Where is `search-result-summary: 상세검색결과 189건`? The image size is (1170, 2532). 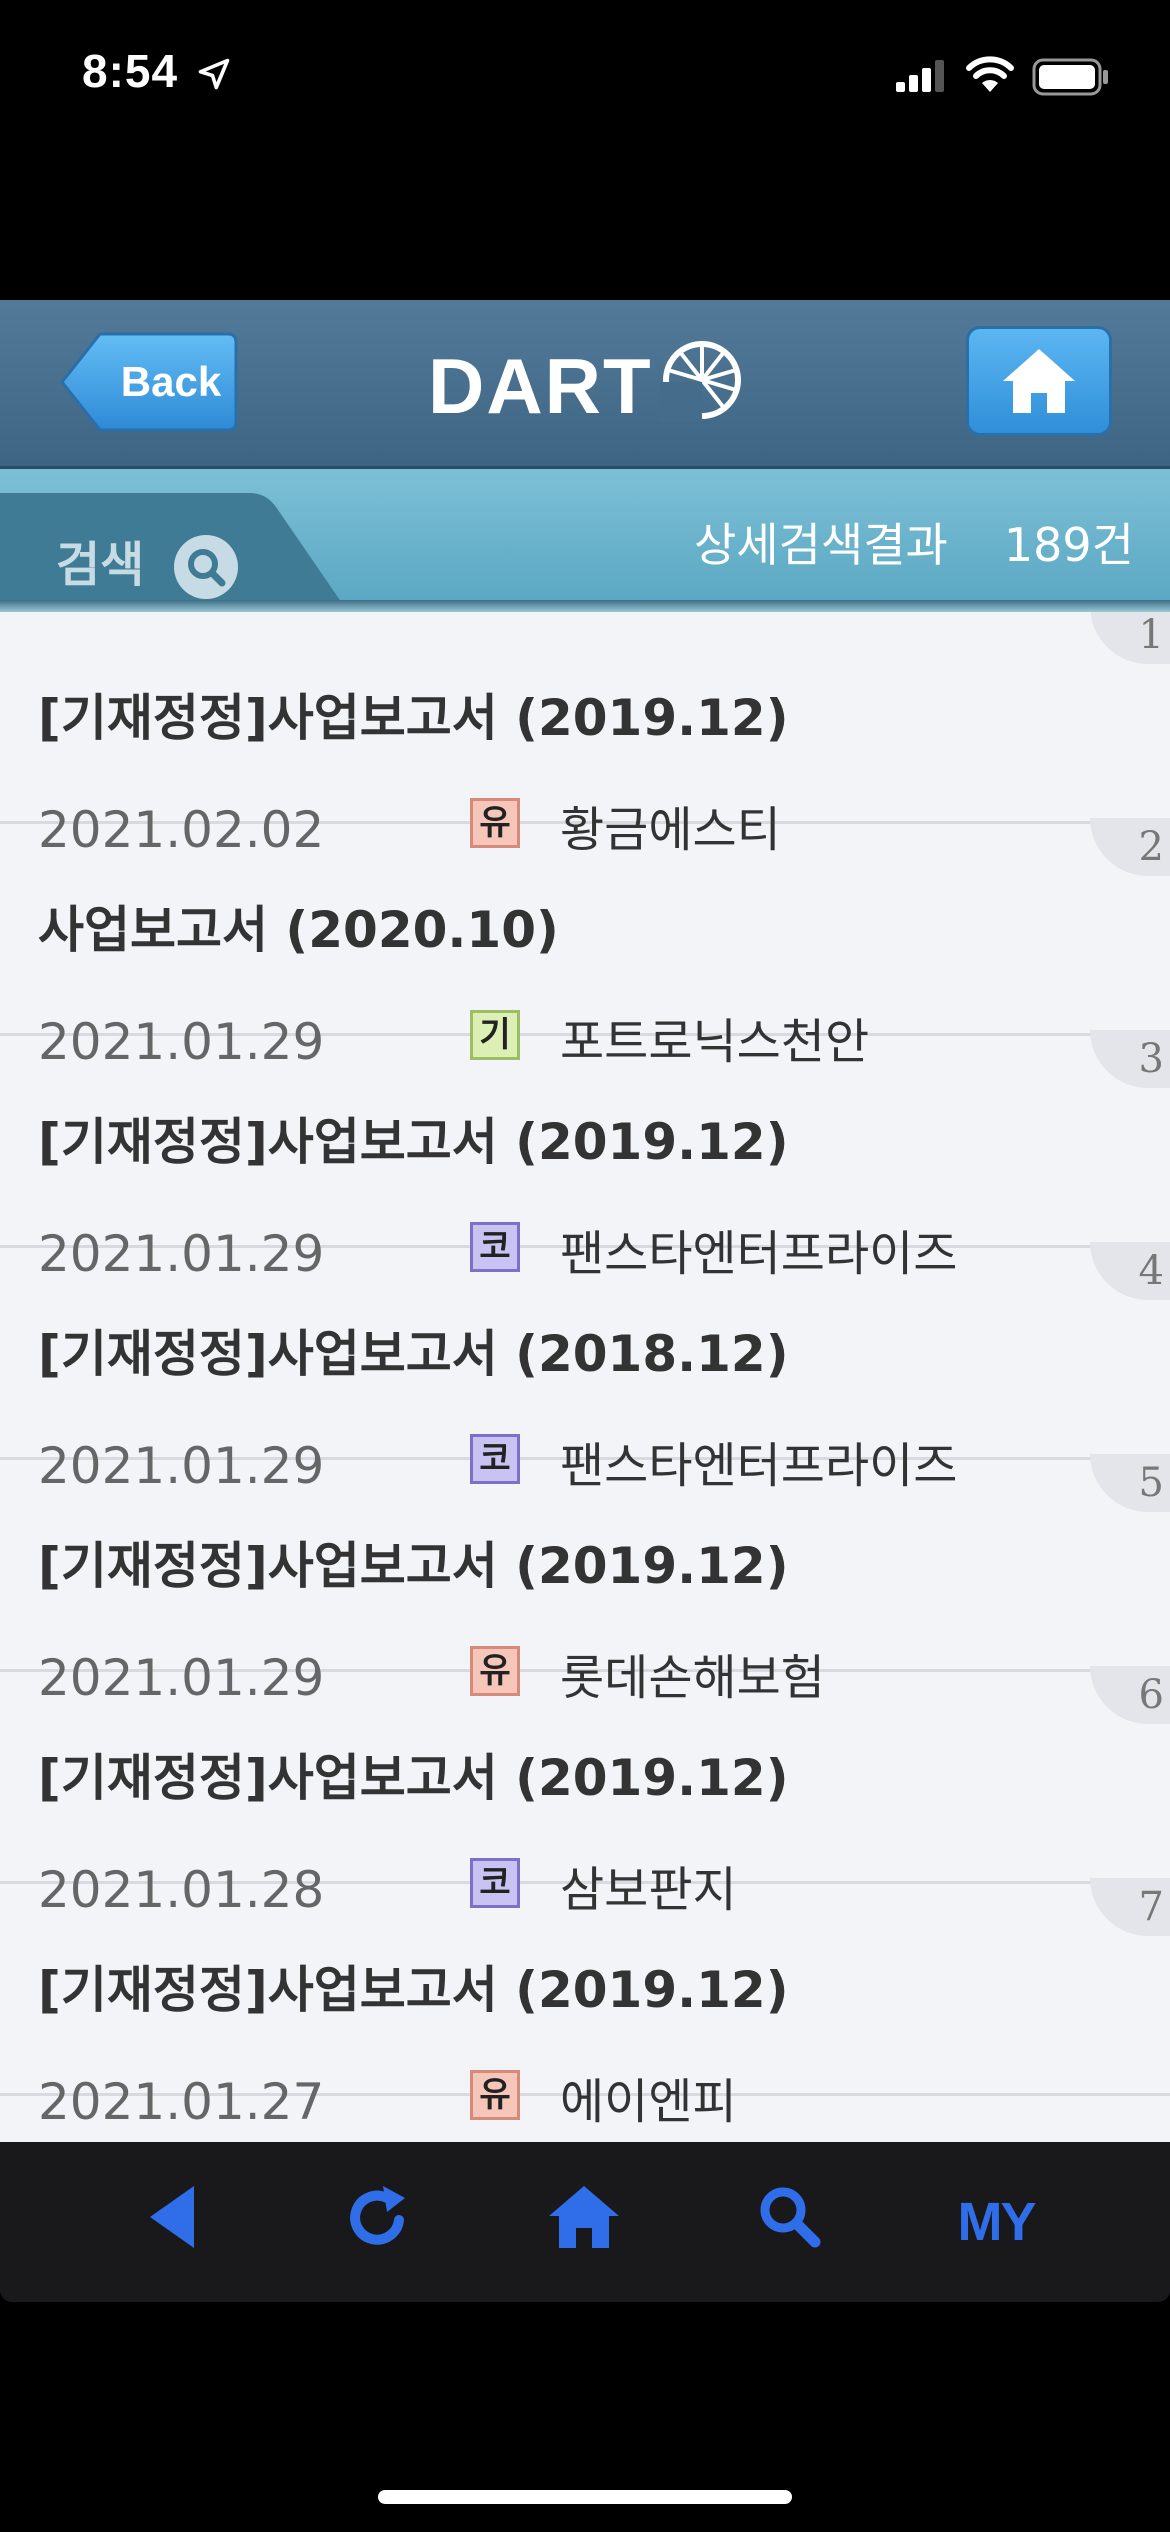
search-result-summary: 상세검색결과 189건 is located at coordinates (914, 545).